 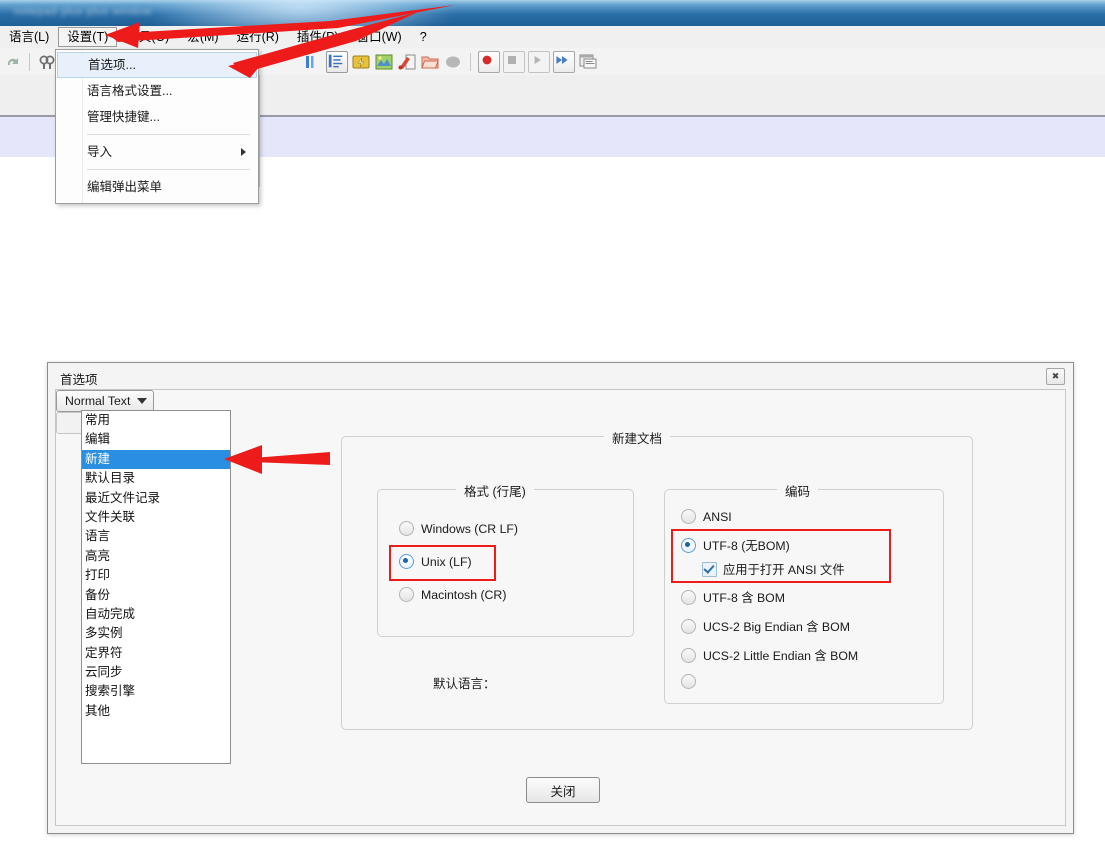 What do you see at coordinates (361, 62) in the screenshot?
I see `indent-guide-icon` at bounding box center [361, 62].